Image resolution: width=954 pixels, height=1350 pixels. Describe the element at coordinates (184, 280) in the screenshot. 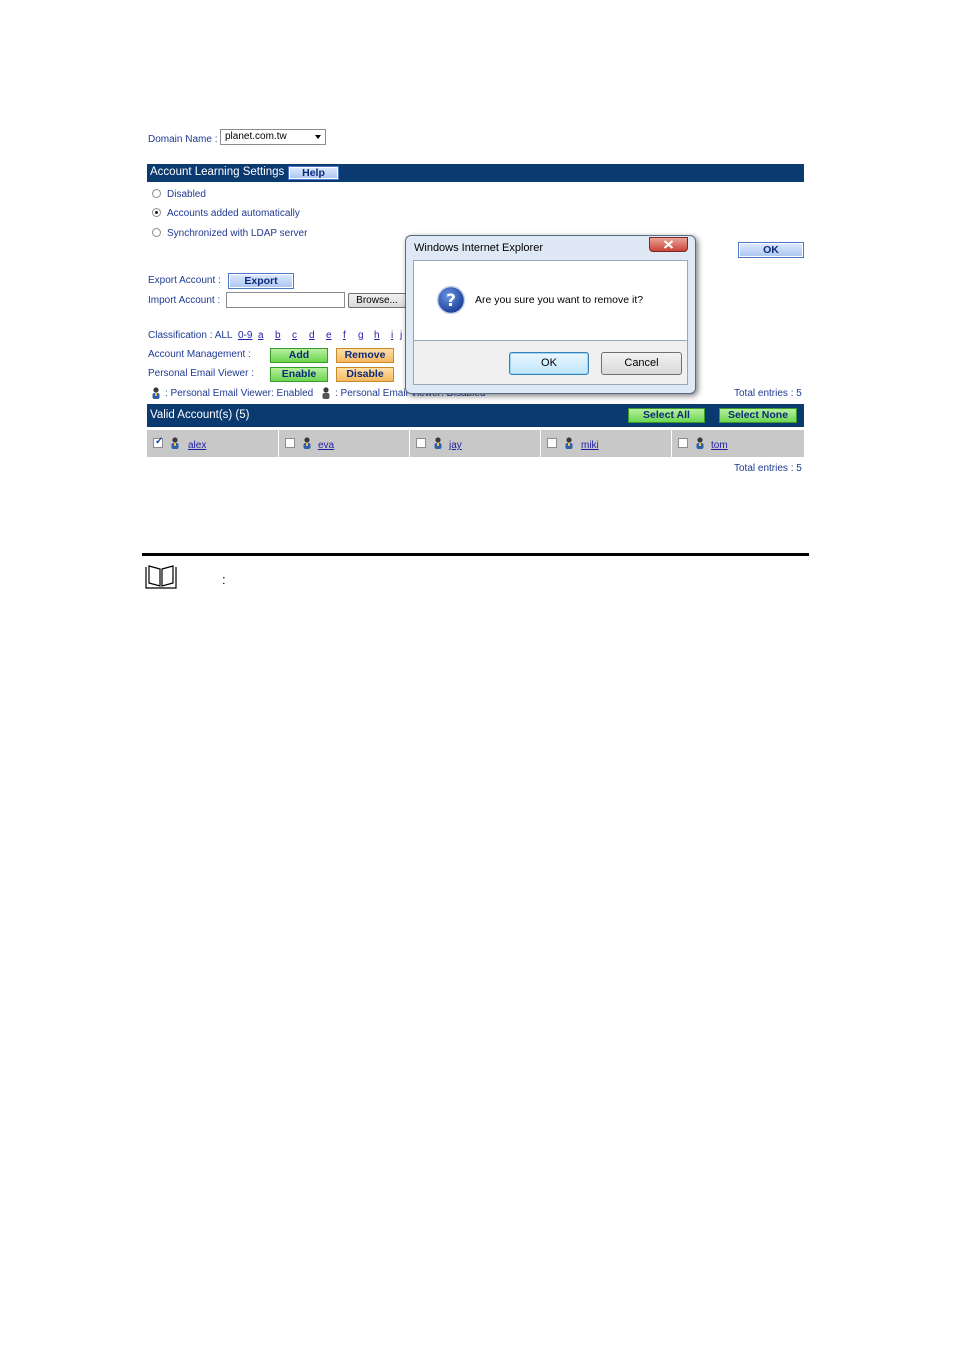

I see `export-label: Export Account :` at that location.